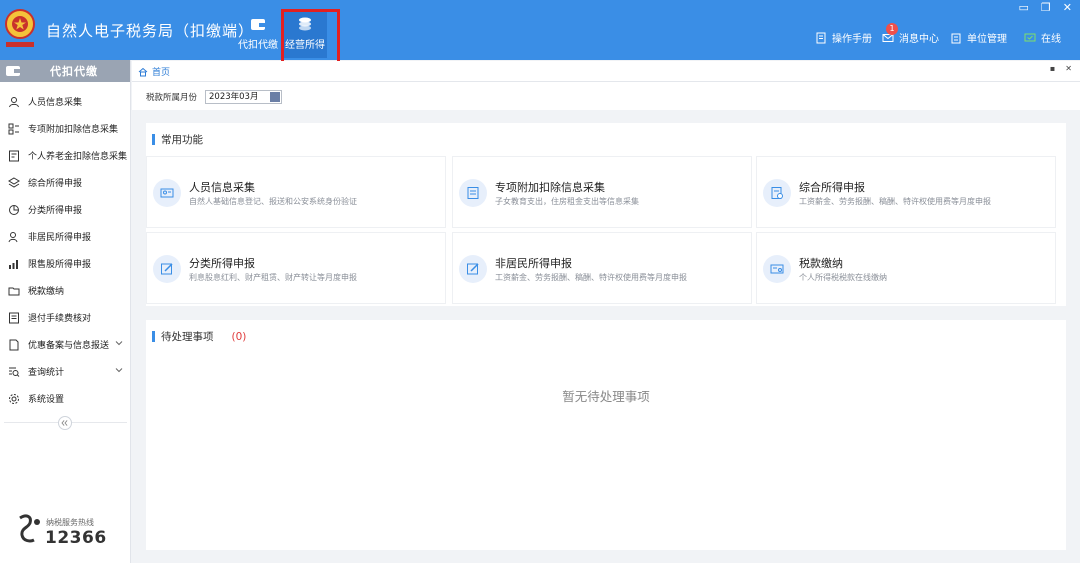 Image resolution: width=1080 pixels, height=563 pixels. Describe the element at coordinates (1061, 68) in the screenshot. I see `tab-controls: ▪ ✕` at that location.